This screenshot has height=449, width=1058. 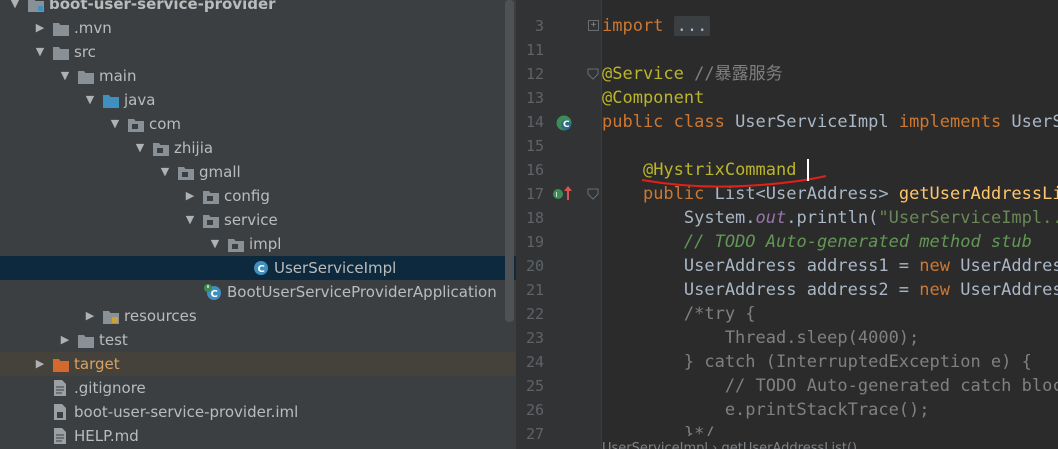 I want to click on code-line: Thread.sleep(4000);, so click(x=760, y=338).